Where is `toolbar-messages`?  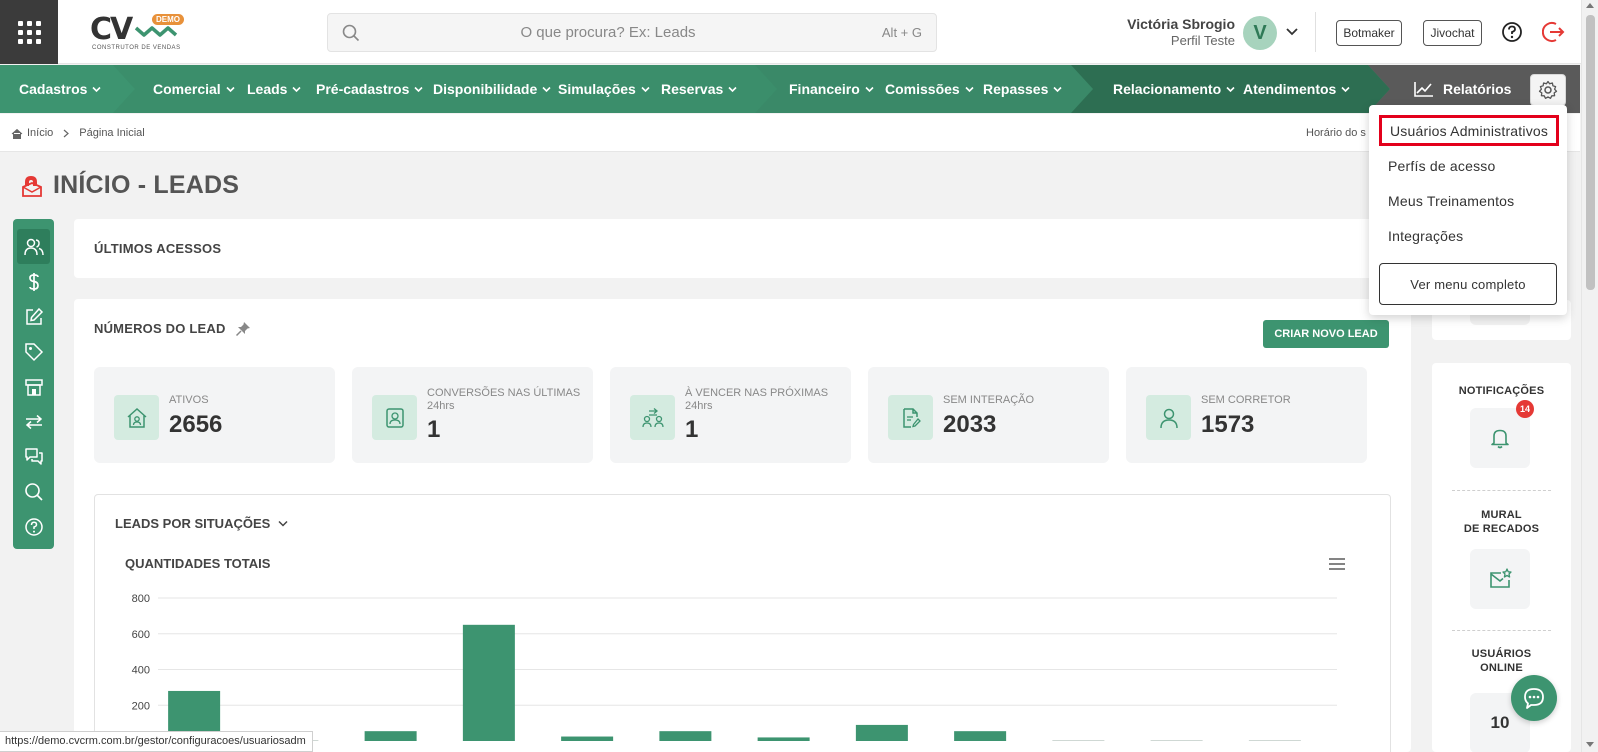 toolbar-messages is located at coordinates (33, 456).